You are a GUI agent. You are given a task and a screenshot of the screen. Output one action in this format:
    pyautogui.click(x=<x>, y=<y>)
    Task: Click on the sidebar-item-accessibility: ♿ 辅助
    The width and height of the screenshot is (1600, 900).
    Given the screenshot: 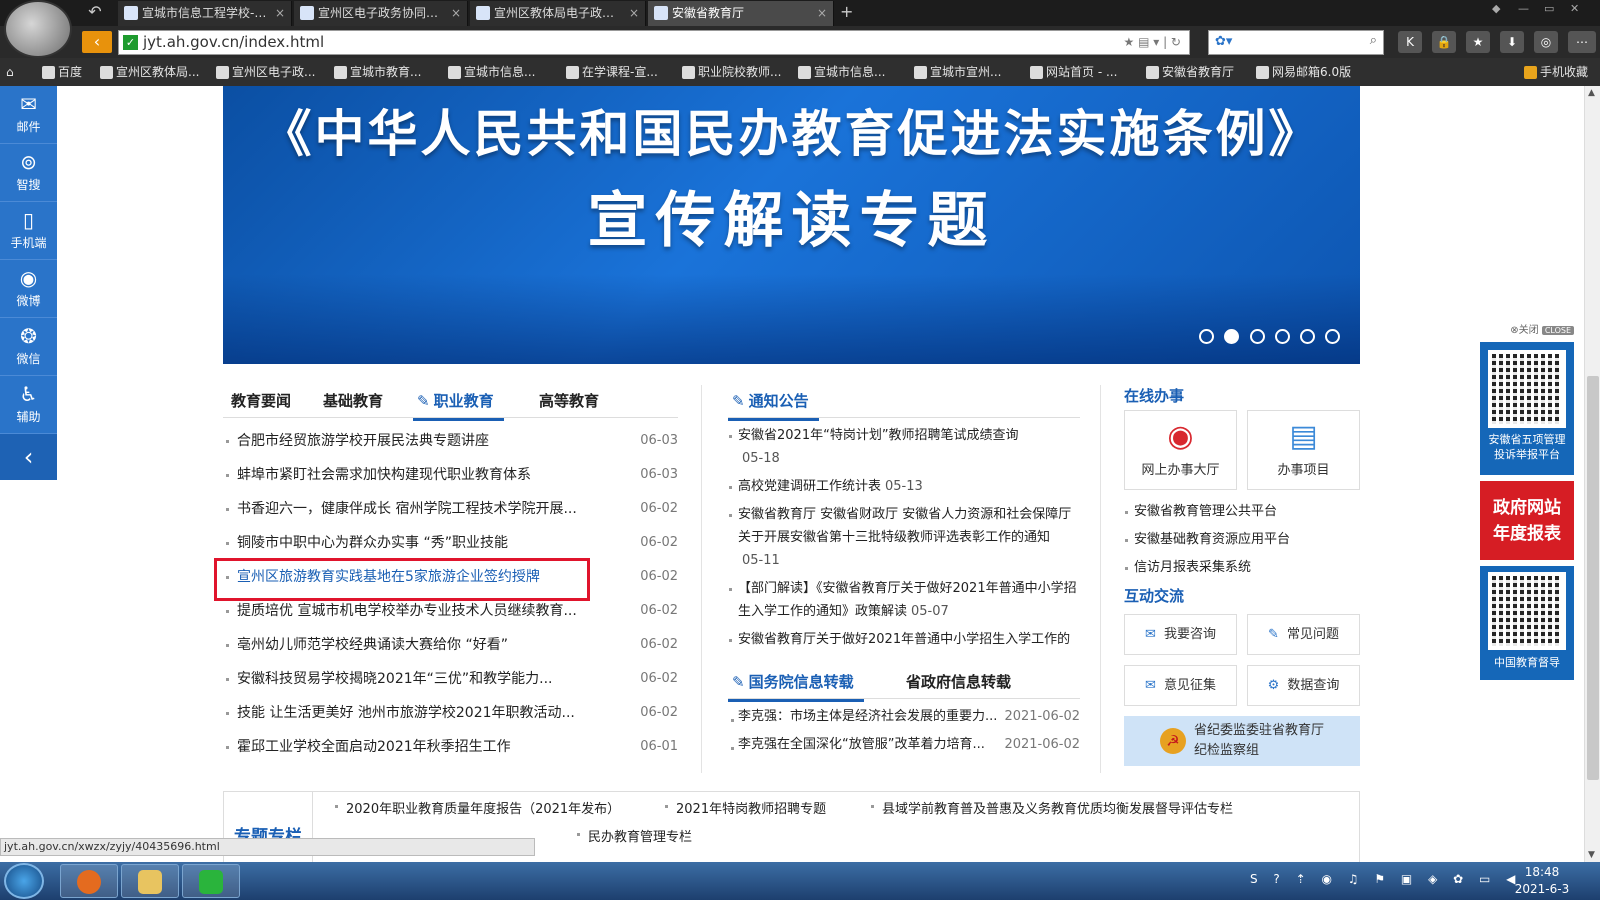 What is the action you would take?
    pyautogui.click(x=28, y=405)
    